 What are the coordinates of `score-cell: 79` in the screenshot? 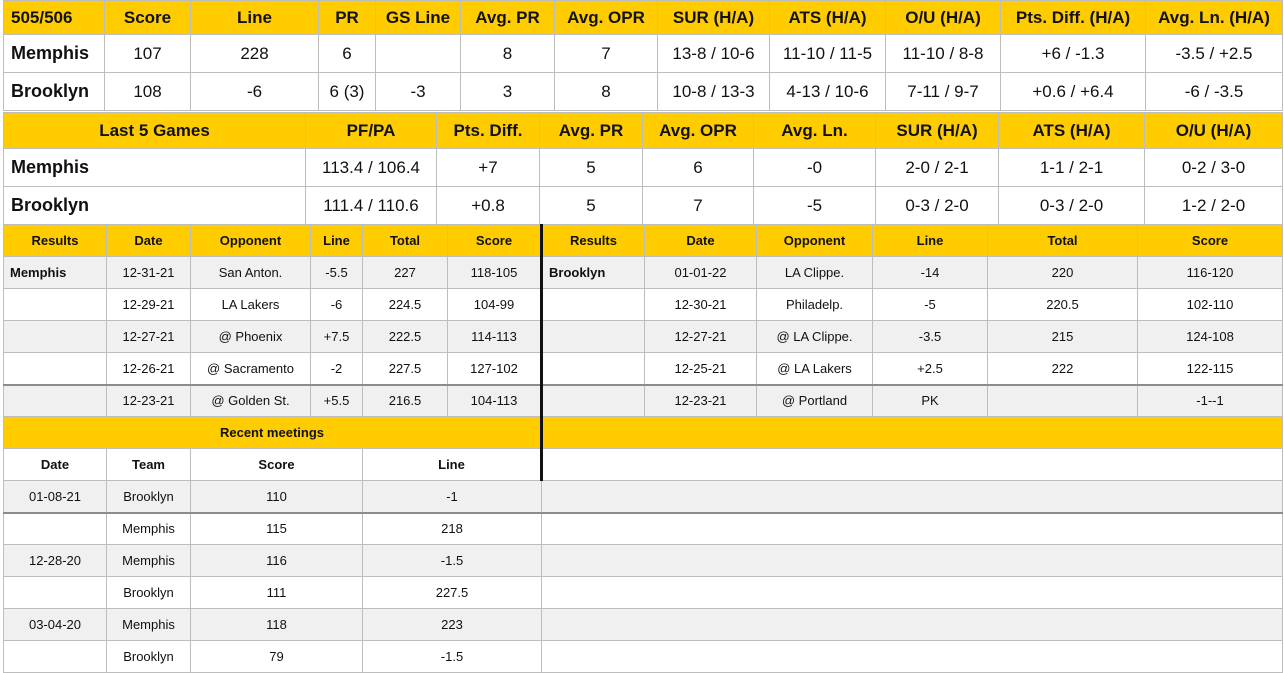 It's located at (276, 656).